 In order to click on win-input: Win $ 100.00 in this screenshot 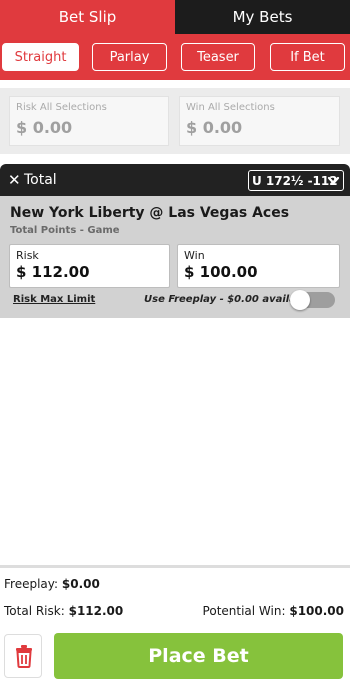, I will do `click(258, 266)`.